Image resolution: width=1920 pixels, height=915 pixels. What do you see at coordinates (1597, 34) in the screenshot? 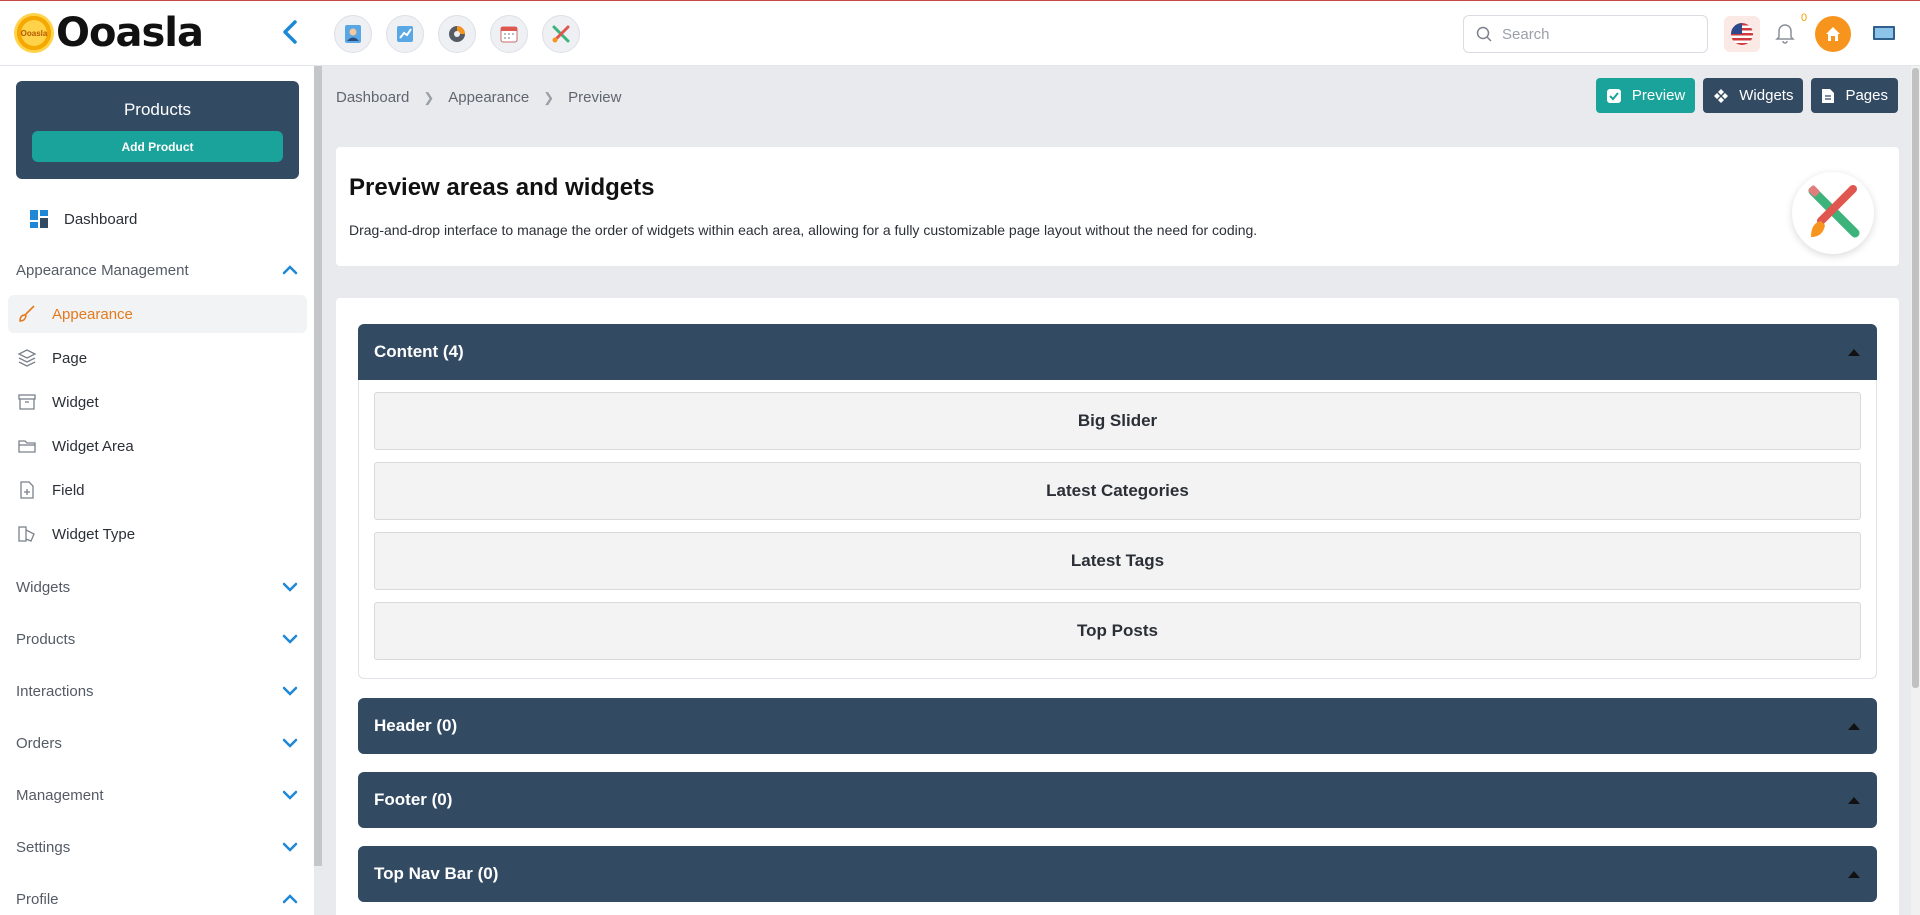
I see `search-input` at bounding box center [1597, 34].